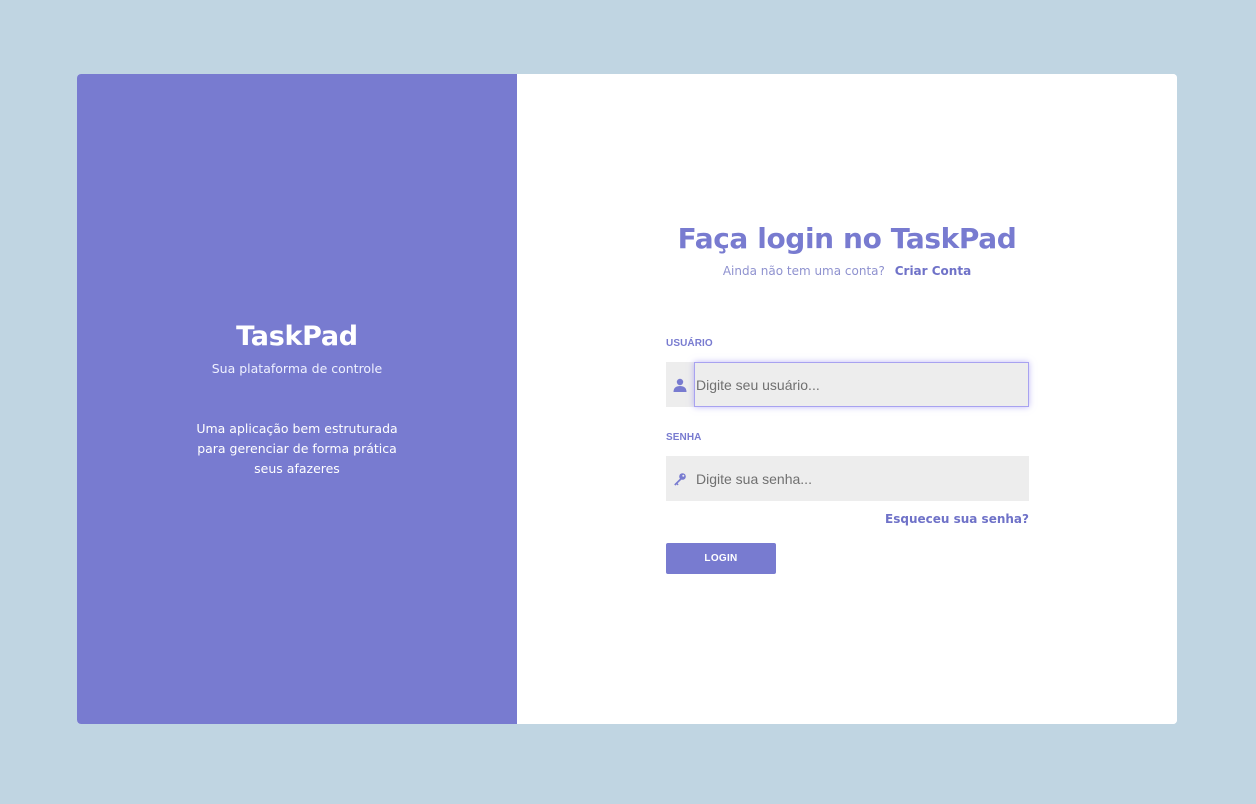 The image size is (1256, 804). What do you see at coordinates (803, 271) in the screenshot?
I see `signup-prompt: Ainda não tem uma conta?` at bounding box center [803, 271].